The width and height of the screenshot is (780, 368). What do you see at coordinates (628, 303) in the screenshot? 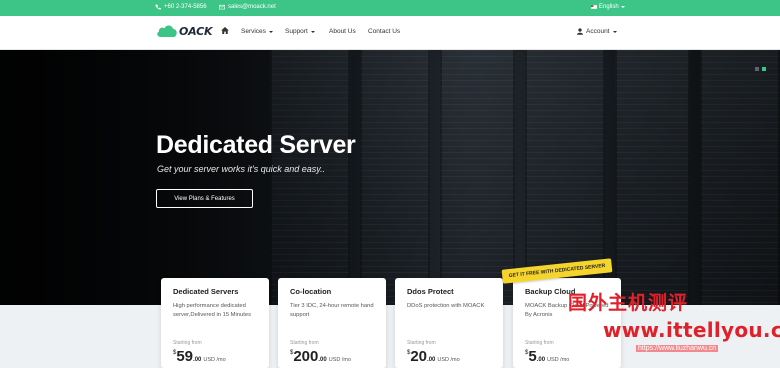
I see `watermark-title: 国外主机测评` at bounding box center [628, 303].